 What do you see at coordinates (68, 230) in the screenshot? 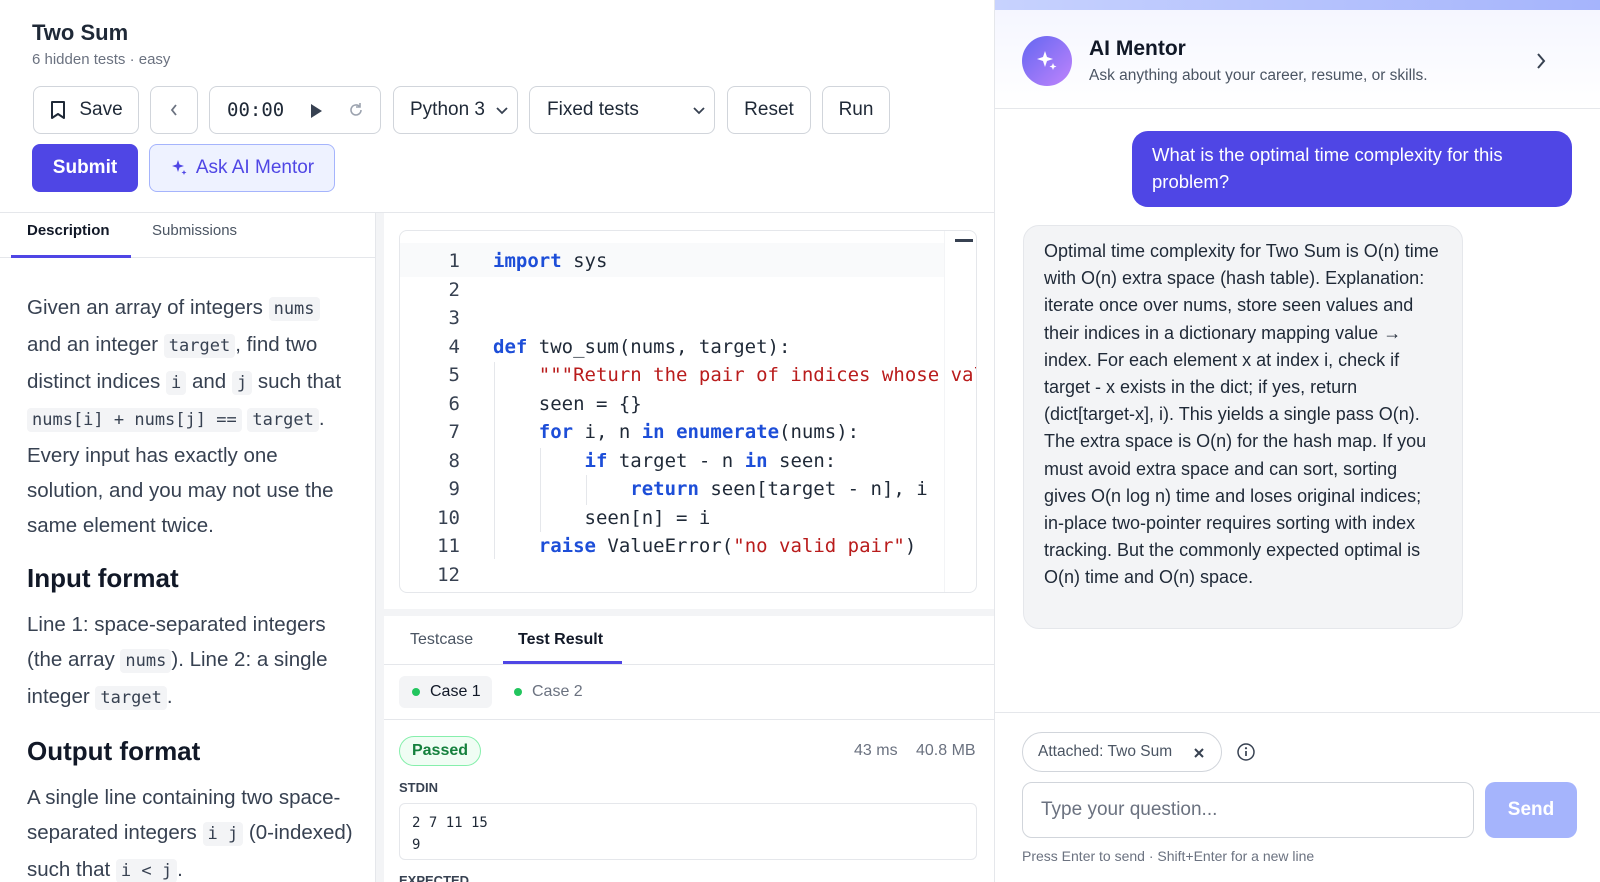
I see `tab-description: Description` at bounding box center [68, 230].